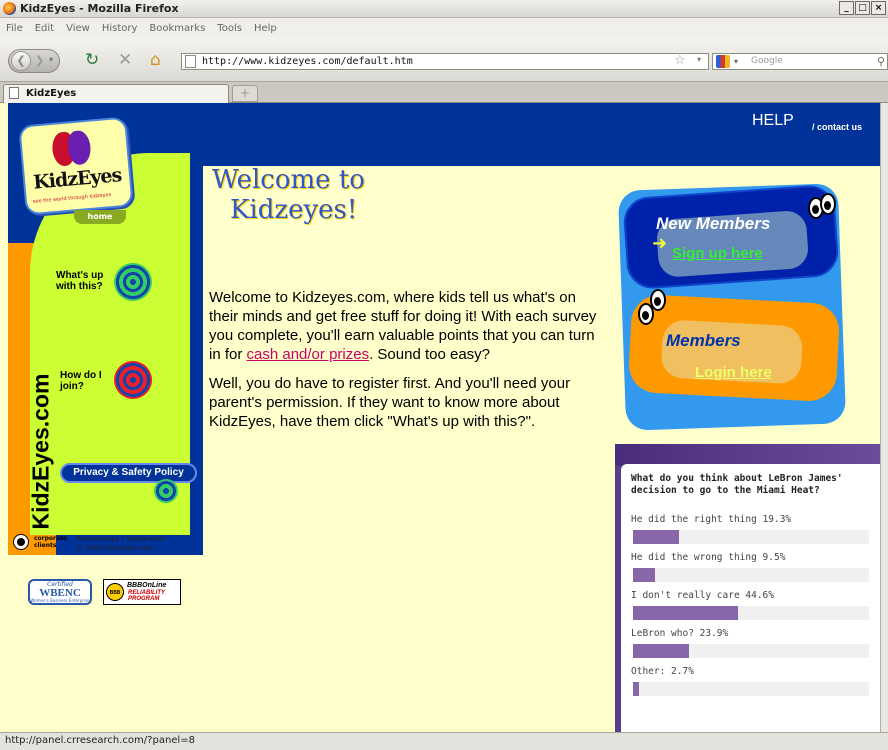 The image size is (888, 750). I want to click on poll-option: He did the wrong thing 9.5%, so click(708, 557).